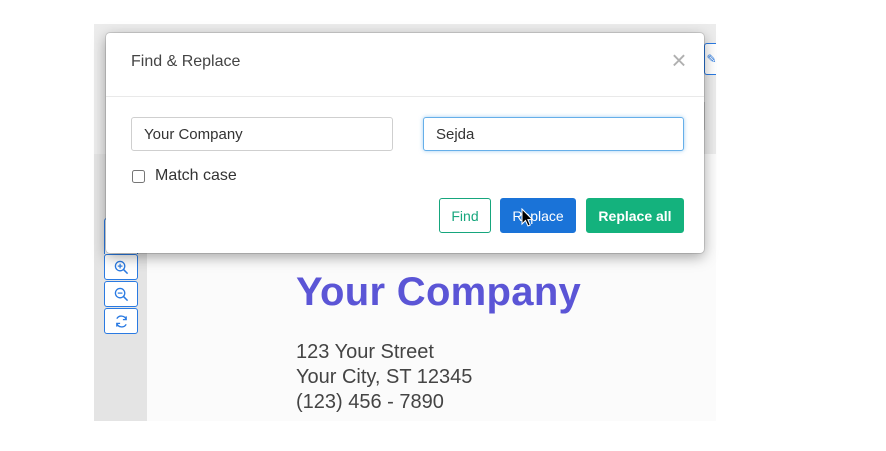 The width and height of the screenshot is (886, 451). Describe the element at coordinates (262, 134) in the screenshot. I see `find-input` at that location.